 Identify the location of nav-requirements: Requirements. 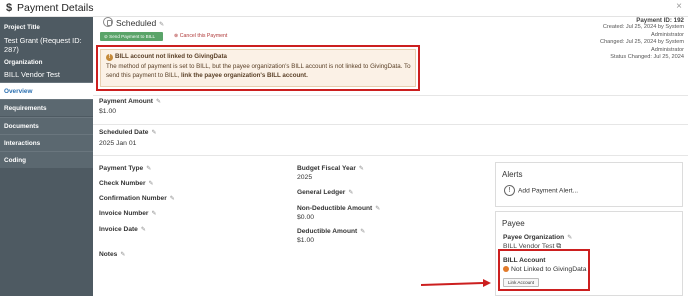
(46, 107).